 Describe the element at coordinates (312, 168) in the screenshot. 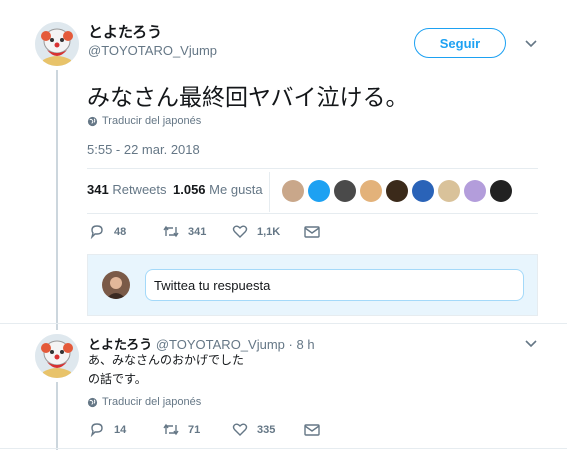

I see `stats-top-divider` at that location.